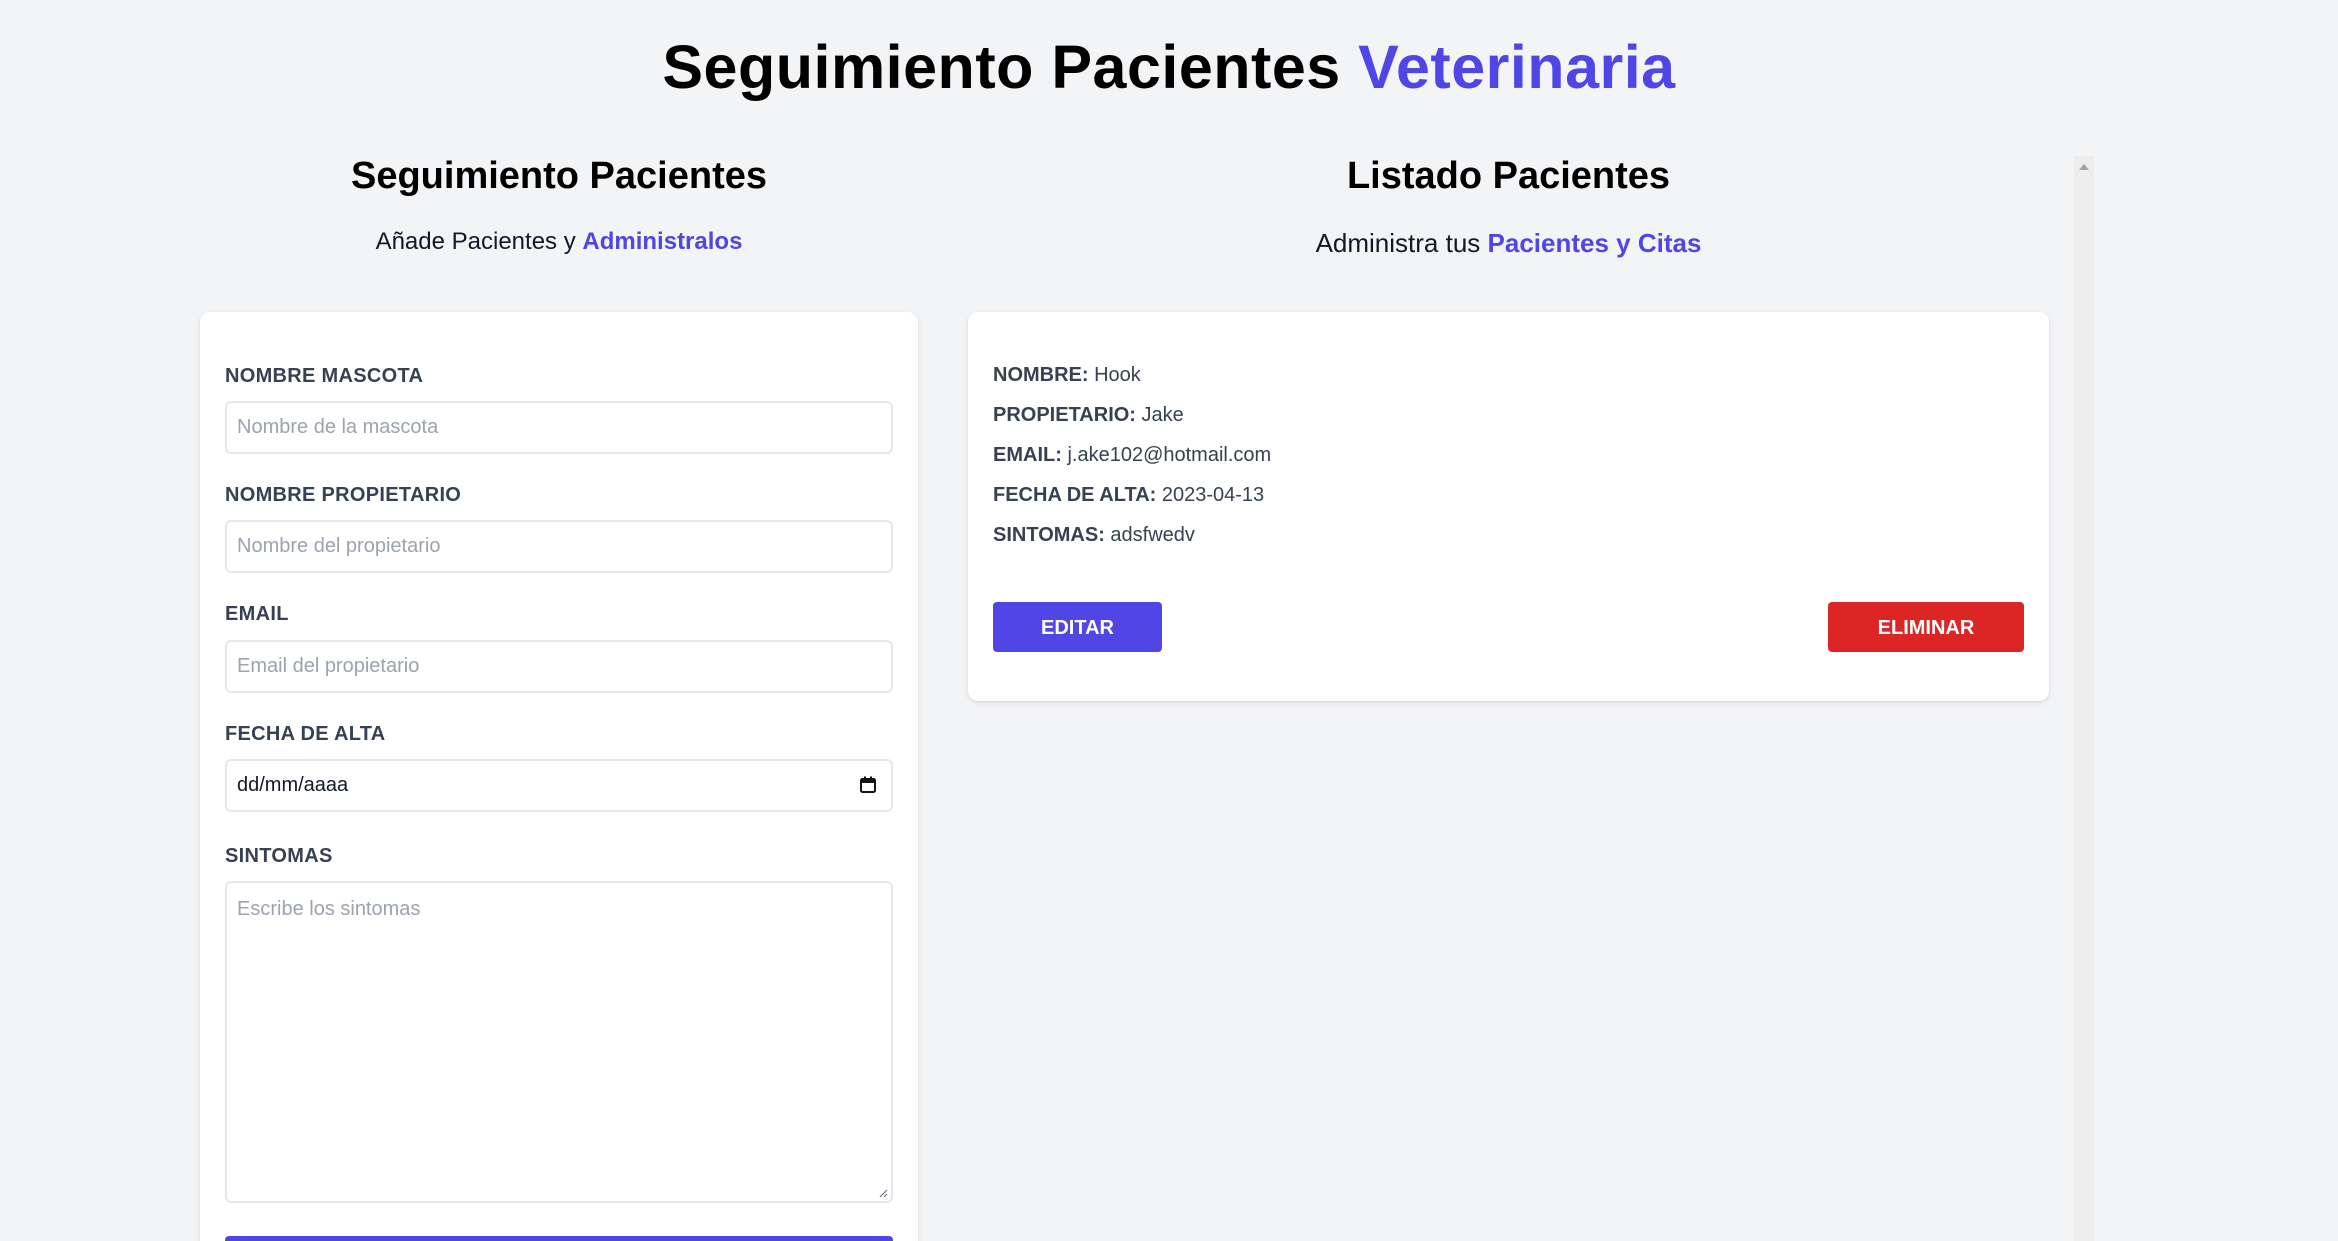 Image resolution: width=2338 pixels, height=1241 pixels. I want to click on pet-name-placeholder: Nombre de la mascota, so click(338, 427).